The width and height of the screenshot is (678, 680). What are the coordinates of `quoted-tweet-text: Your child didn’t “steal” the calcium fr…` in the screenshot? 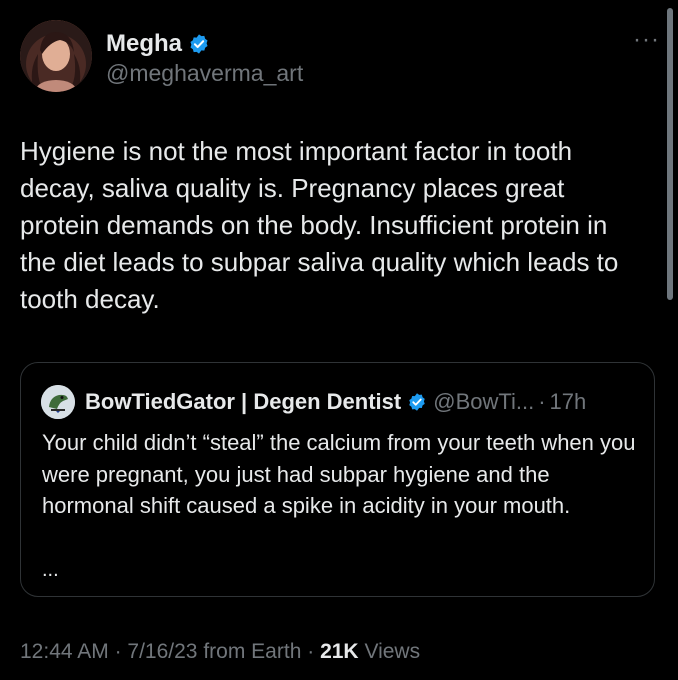 It's located at (339, 474).